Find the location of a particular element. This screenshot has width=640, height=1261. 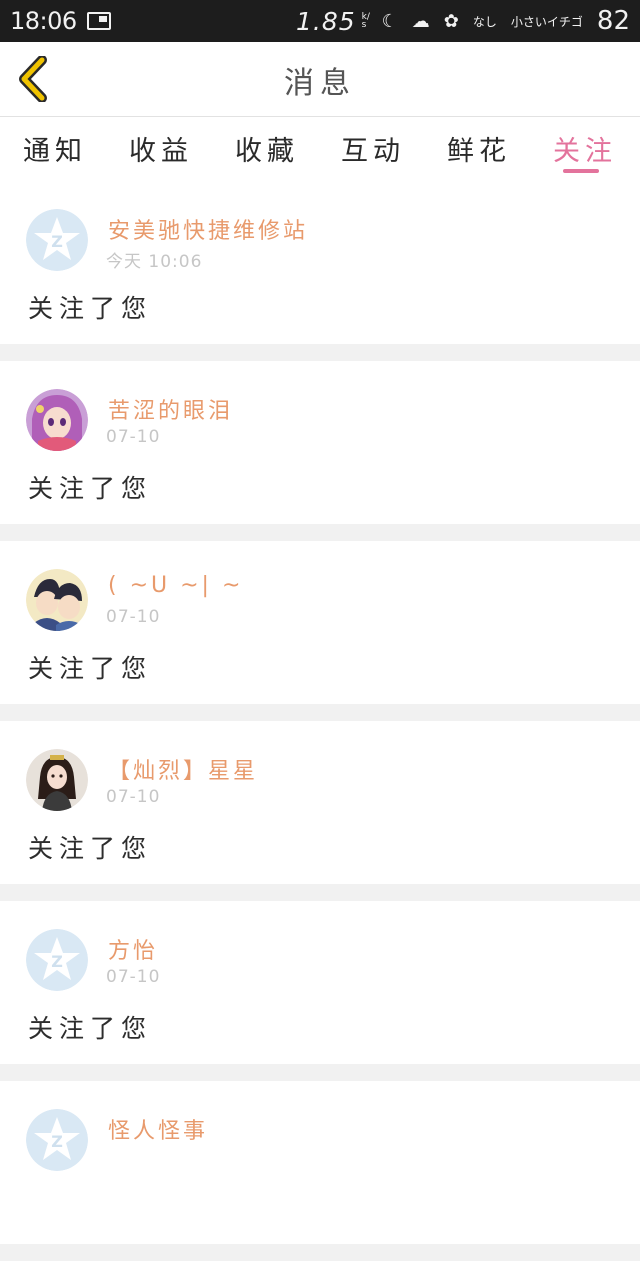

custom-status-text: 小さいイチゴ is located at coordinates (546, 21).